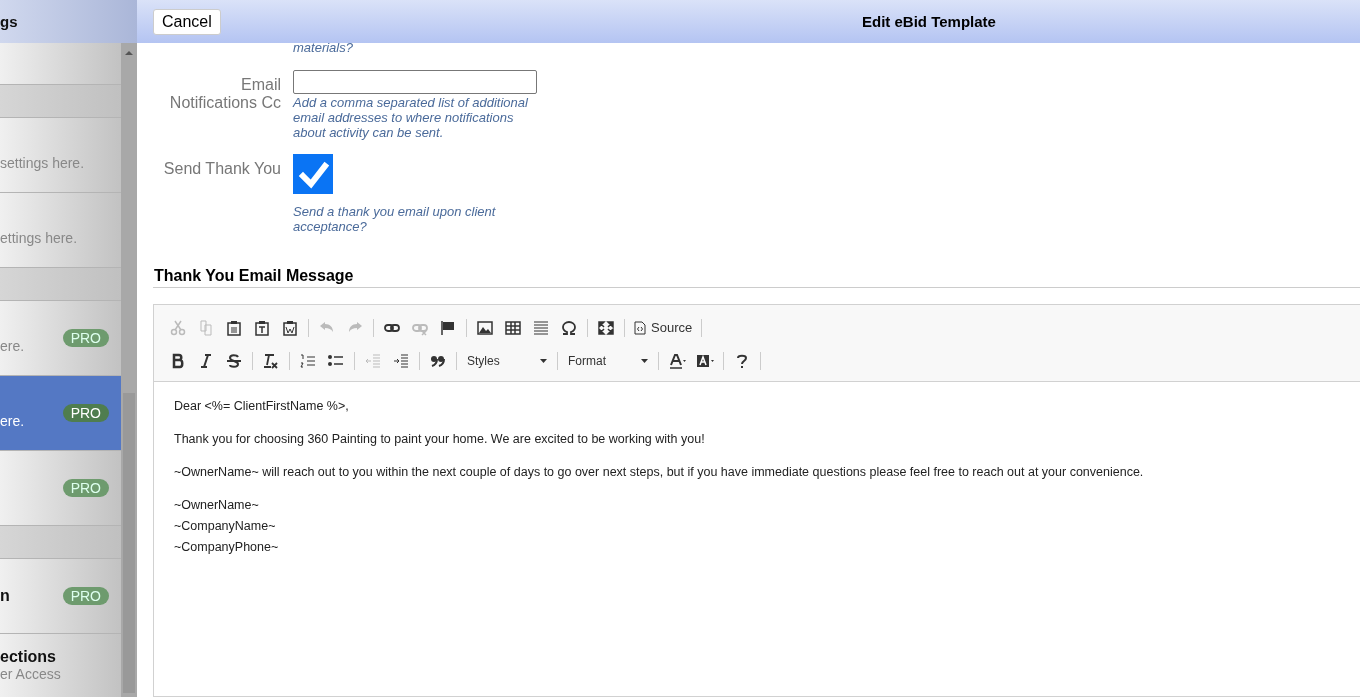  What do you see at coordinates (30, 674) in the screenshot?
I see `item-description: er Access` at bounding box center [30, 674].